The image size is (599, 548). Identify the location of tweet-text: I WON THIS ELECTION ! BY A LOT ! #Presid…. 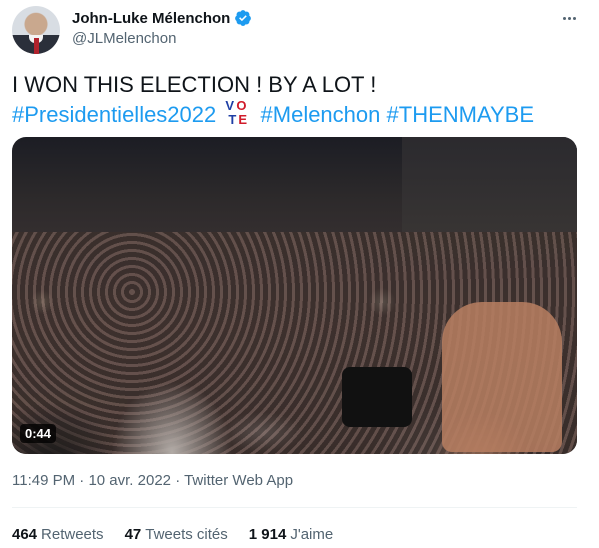
(297, 99).